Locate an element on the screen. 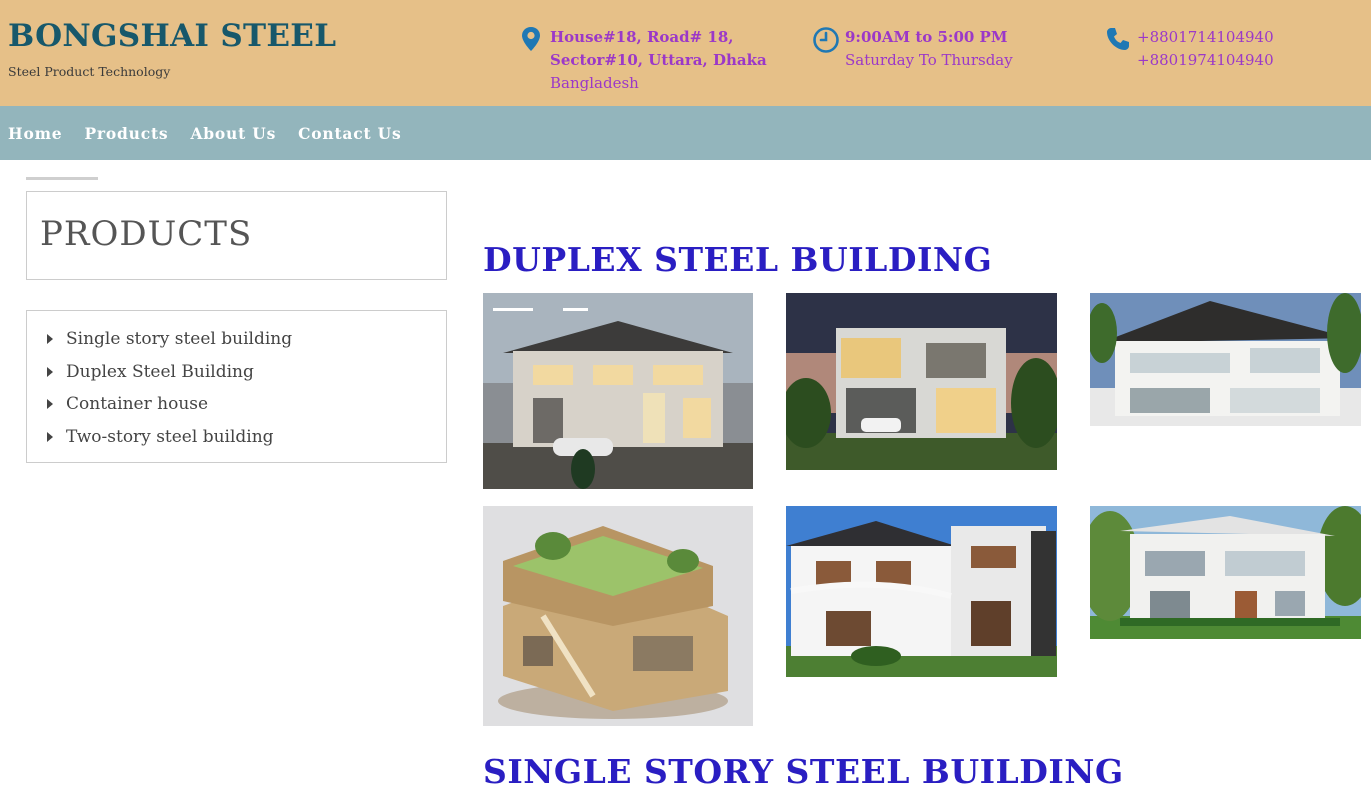 The height and width of the screenshot is (797, 1371). nav-about-us: About Us is located at coordinates (233, 133).